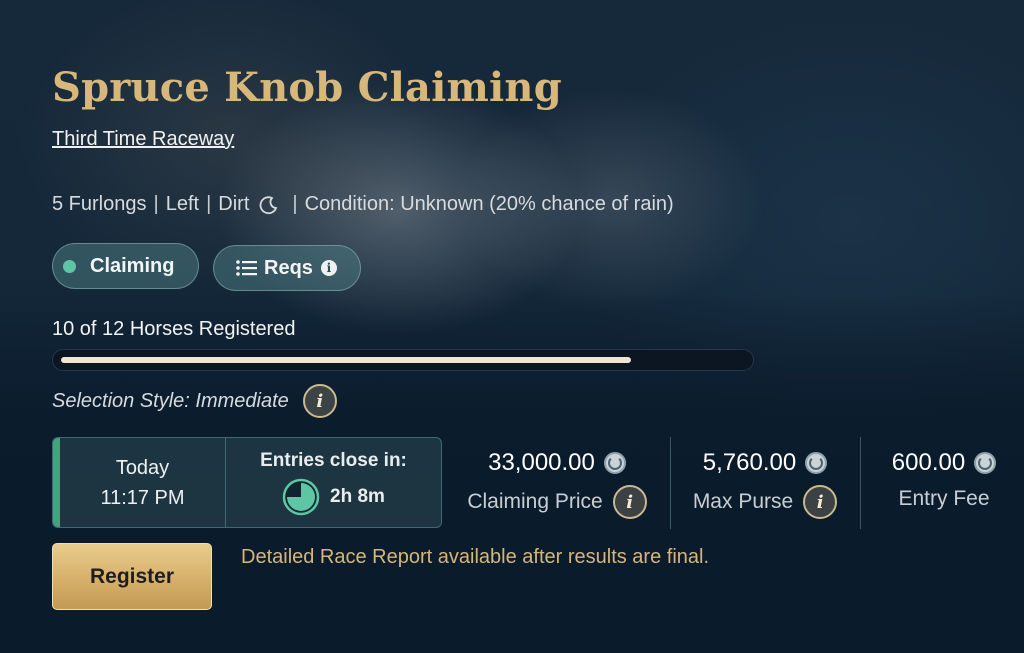 This screenshot has height=653, width=1024. Describe the element at coordinates (132, 576) in the screenshot. I see `register-button: Register` at that location.